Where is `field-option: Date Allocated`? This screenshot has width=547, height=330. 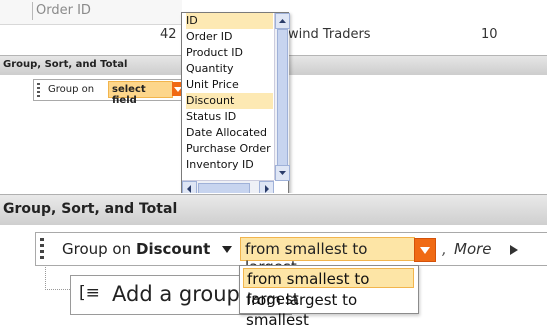
field-option: Date Allocated is located at coordinates (229, 133).